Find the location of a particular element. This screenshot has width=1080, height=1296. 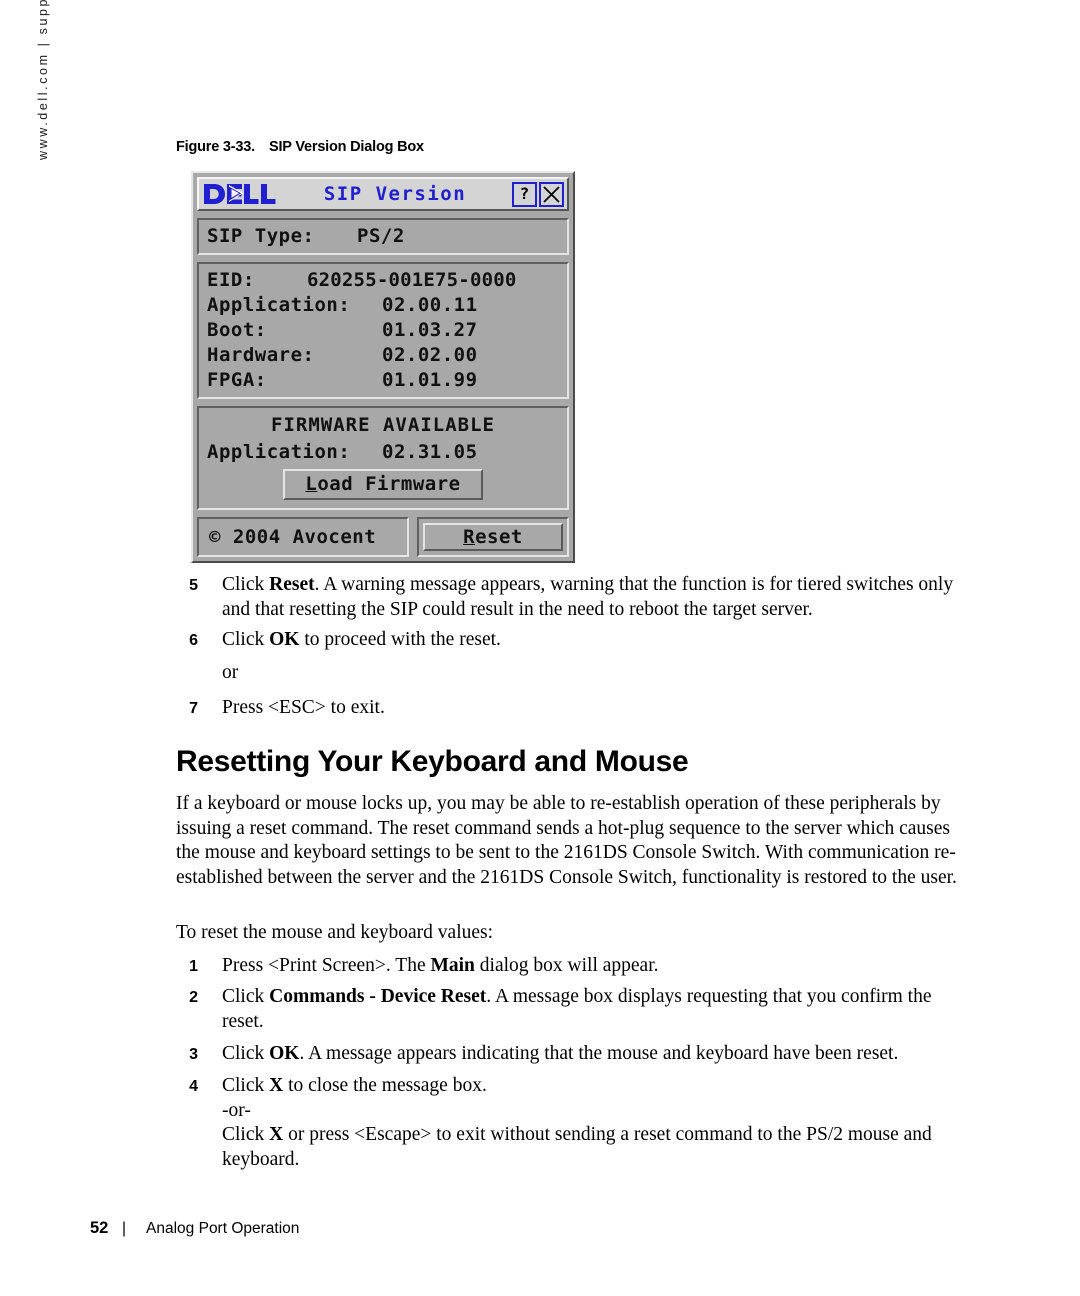

application-row: Application: 02.00.11 is located at coordinates (383, 305).